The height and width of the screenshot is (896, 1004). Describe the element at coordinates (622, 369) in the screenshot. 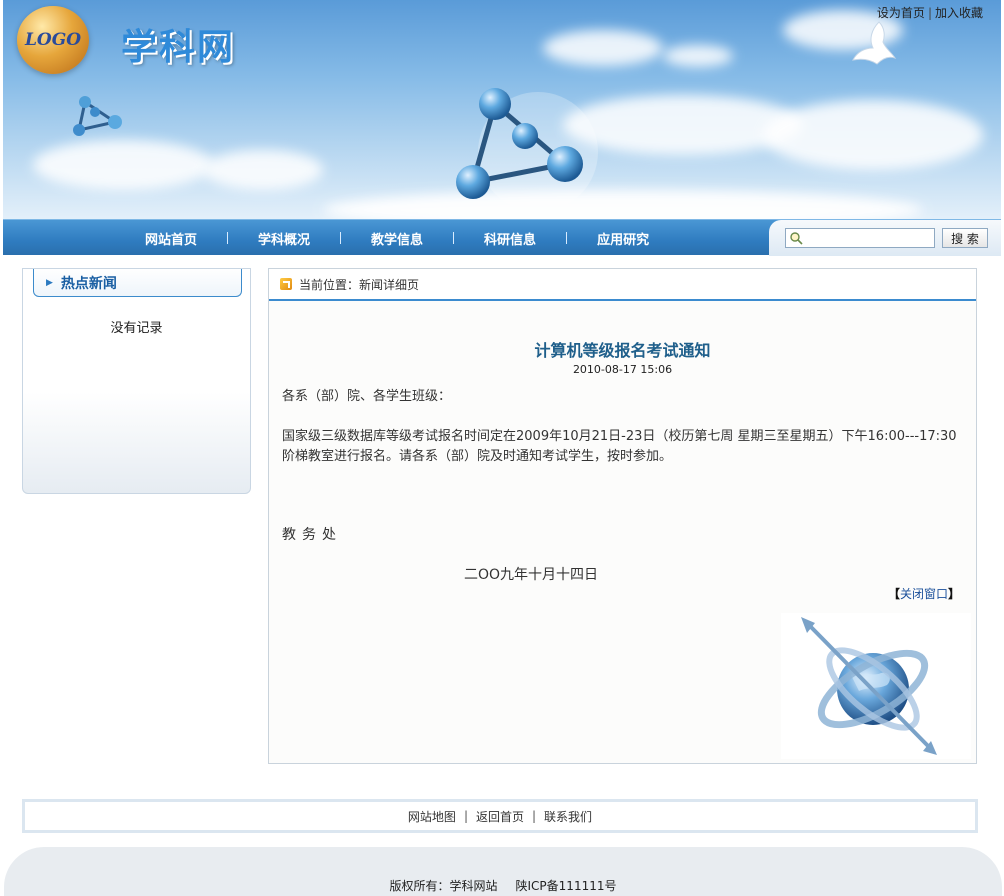

I see `article-date: 2010-08-17 15:06` at that location.